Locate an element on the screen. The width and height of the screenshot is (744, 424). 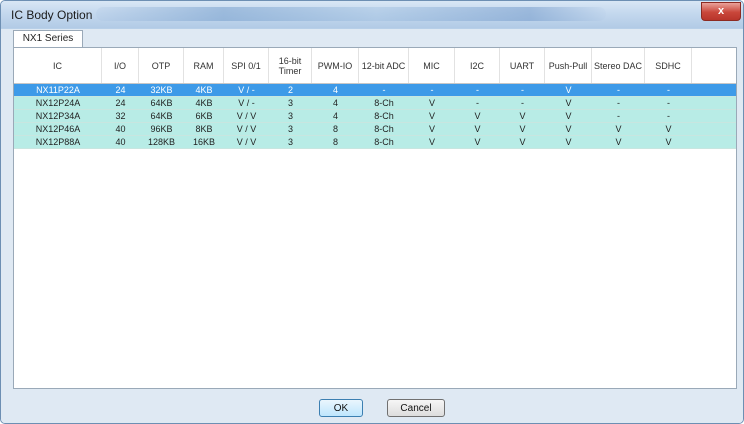
cell-ic: NX12P34A is located at coordinates (58, 116).